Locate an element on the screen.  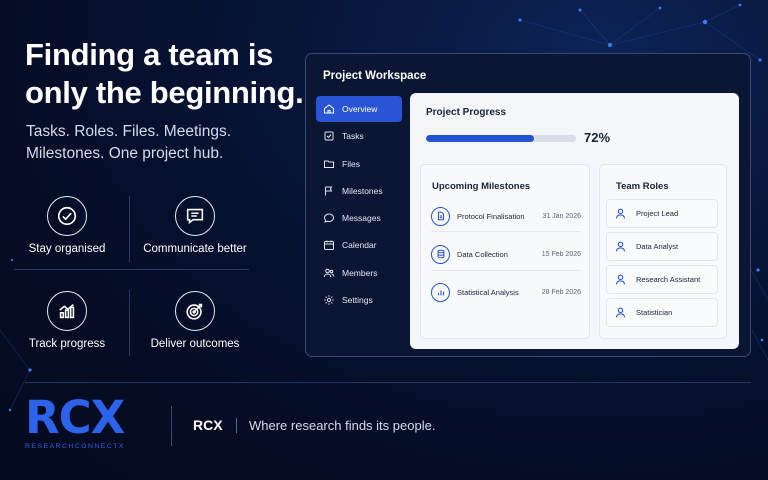
progress-percent: 72% is located at coordinates (597, 137).